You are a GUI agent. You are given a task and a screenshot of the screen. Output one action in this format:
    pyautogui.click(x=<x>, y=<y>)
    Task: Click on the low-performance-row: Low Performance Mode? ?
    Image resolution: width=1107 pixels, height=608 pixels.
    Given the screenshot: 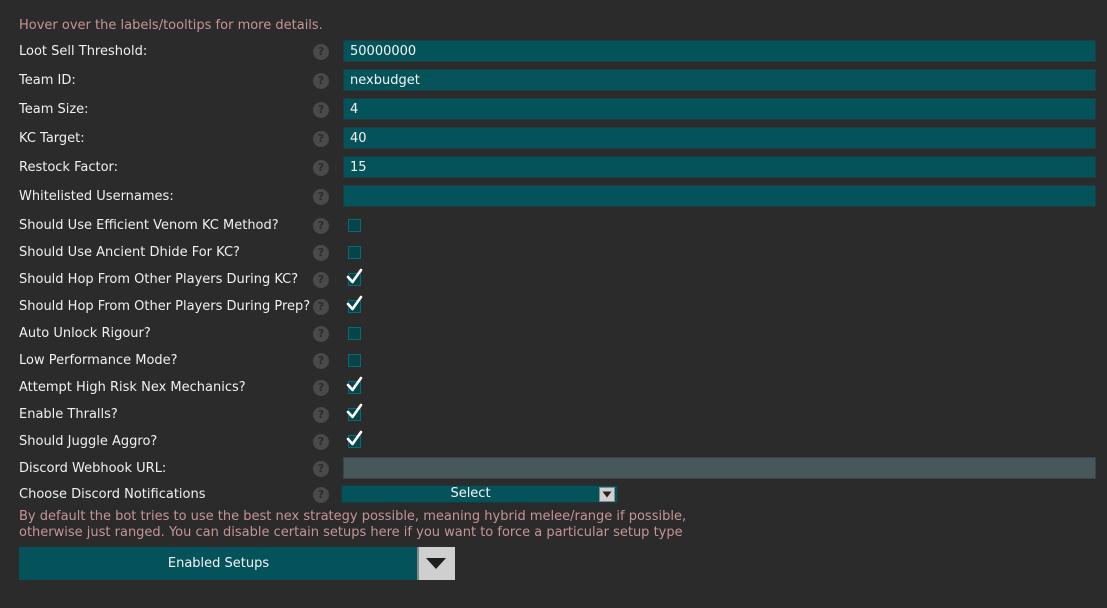 What is the action you would take?
    pyautogui.click(x=553, y=360)
    